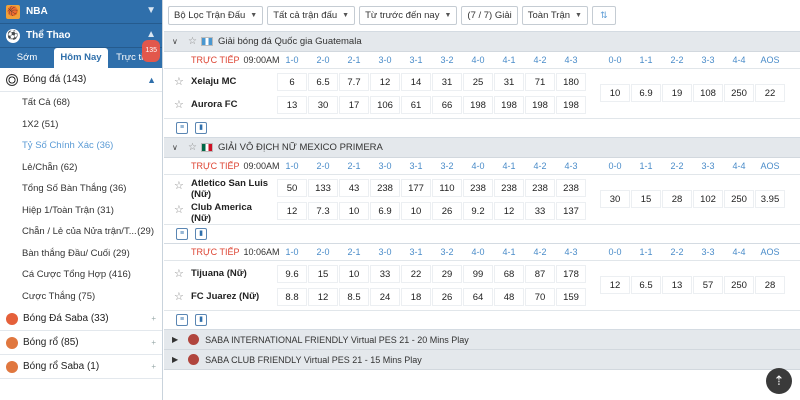  Describe the element at coordinates (385, 105) in the screenshot. I see `odds-cell: 106` at that location.